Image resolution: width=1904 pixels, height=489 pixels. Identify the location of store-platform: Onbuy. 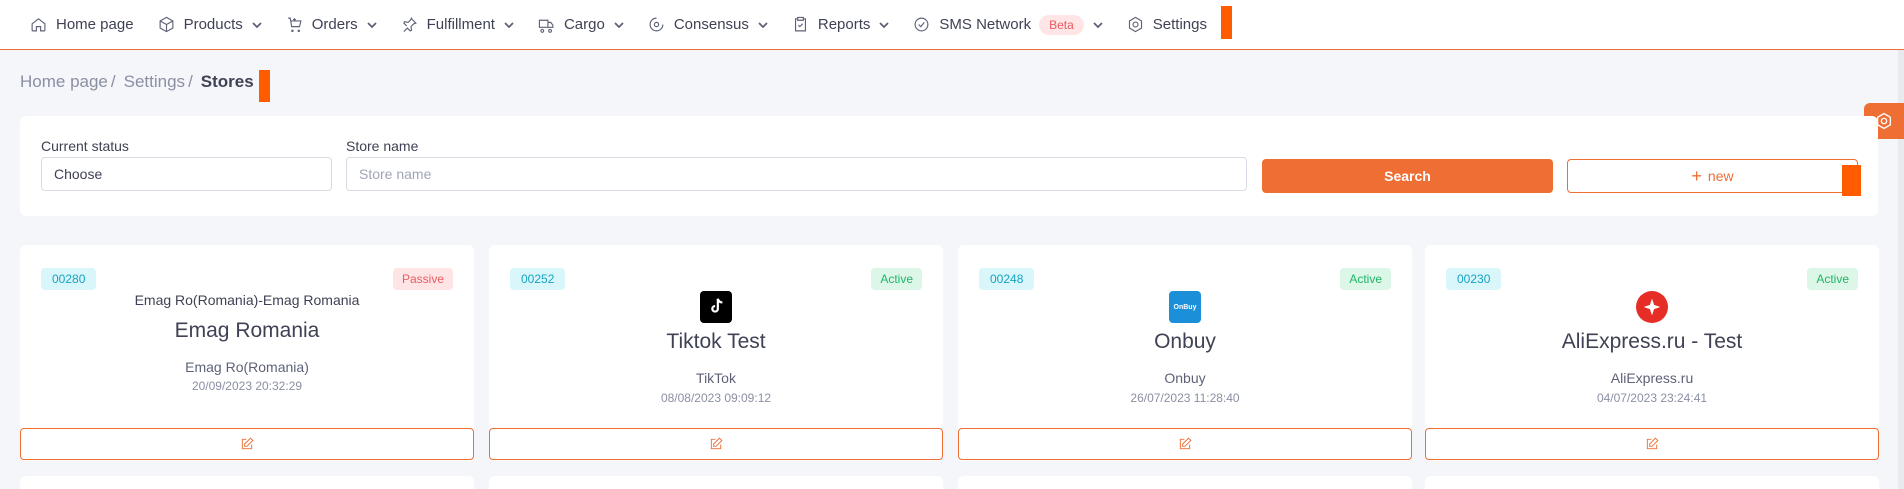
(1185, 378).